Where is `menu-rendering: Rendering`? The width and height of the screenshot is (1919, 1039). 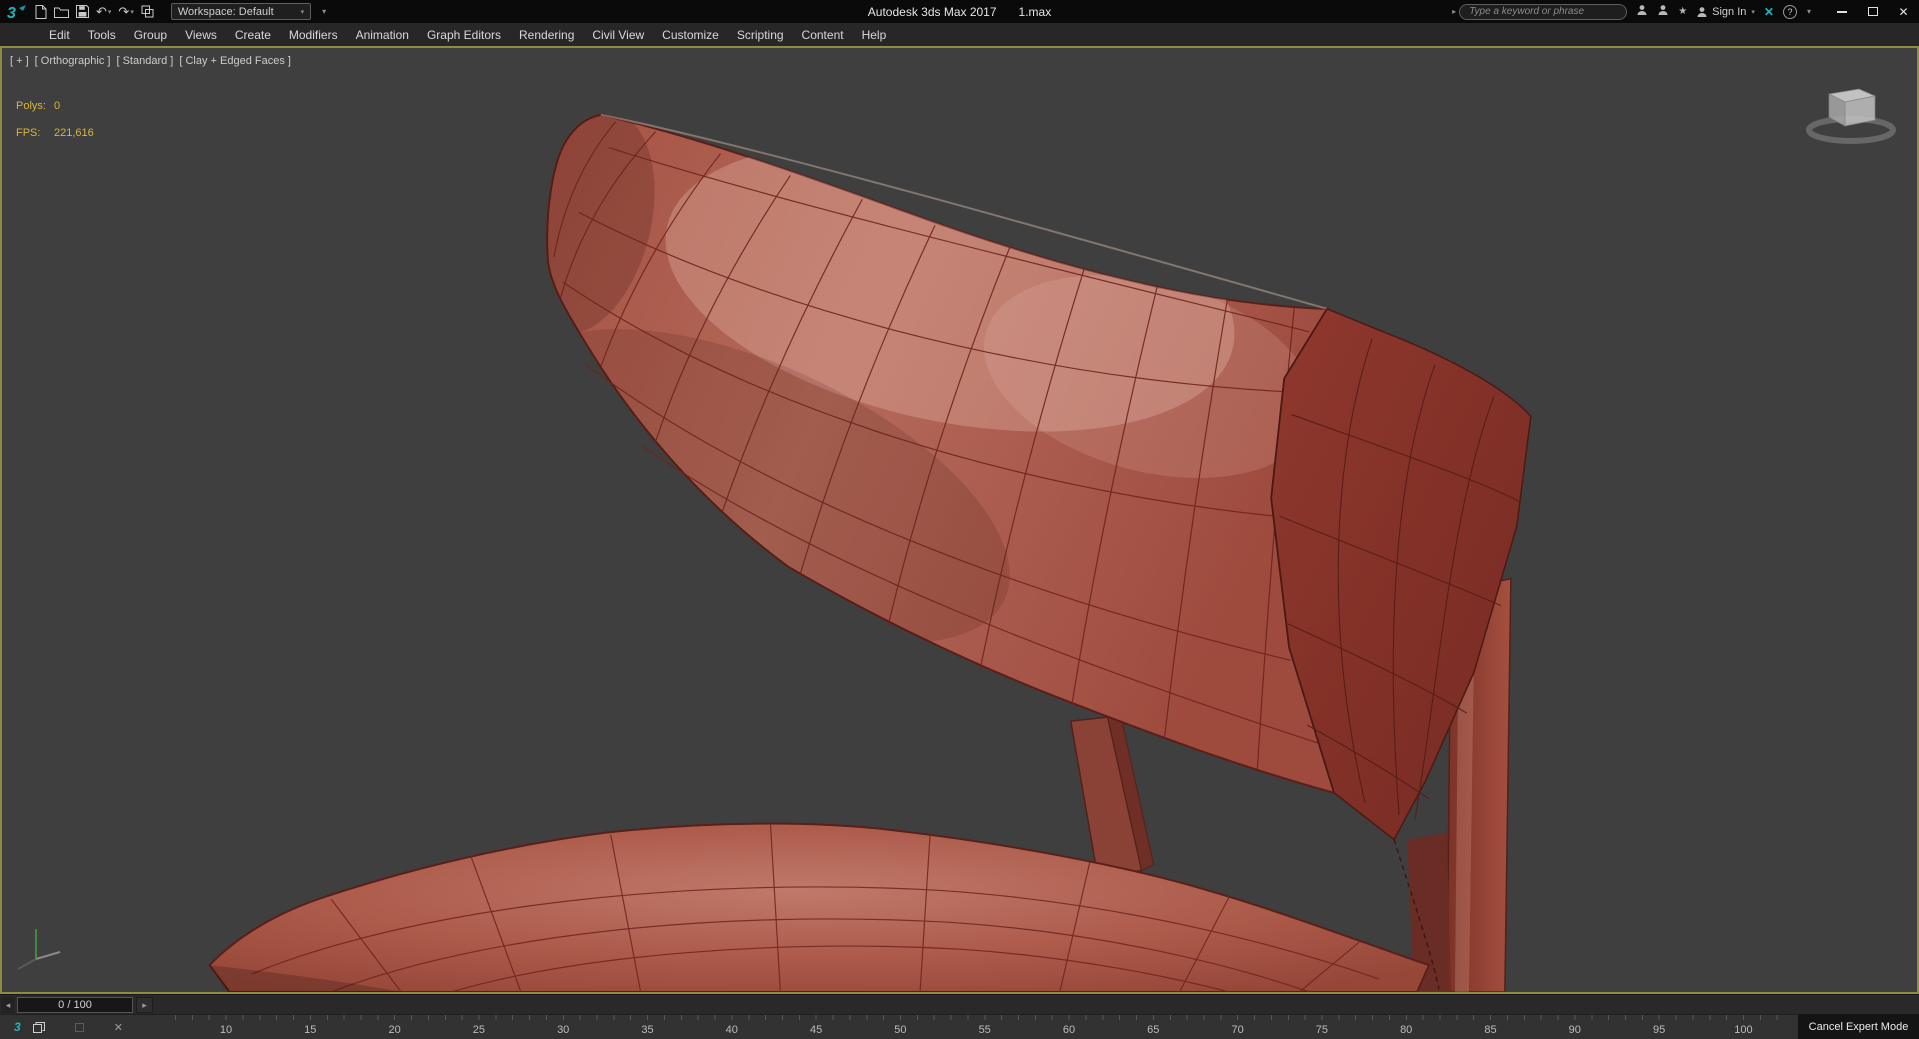
menu-rendering: Rendering is located at coordinates (546, 35).